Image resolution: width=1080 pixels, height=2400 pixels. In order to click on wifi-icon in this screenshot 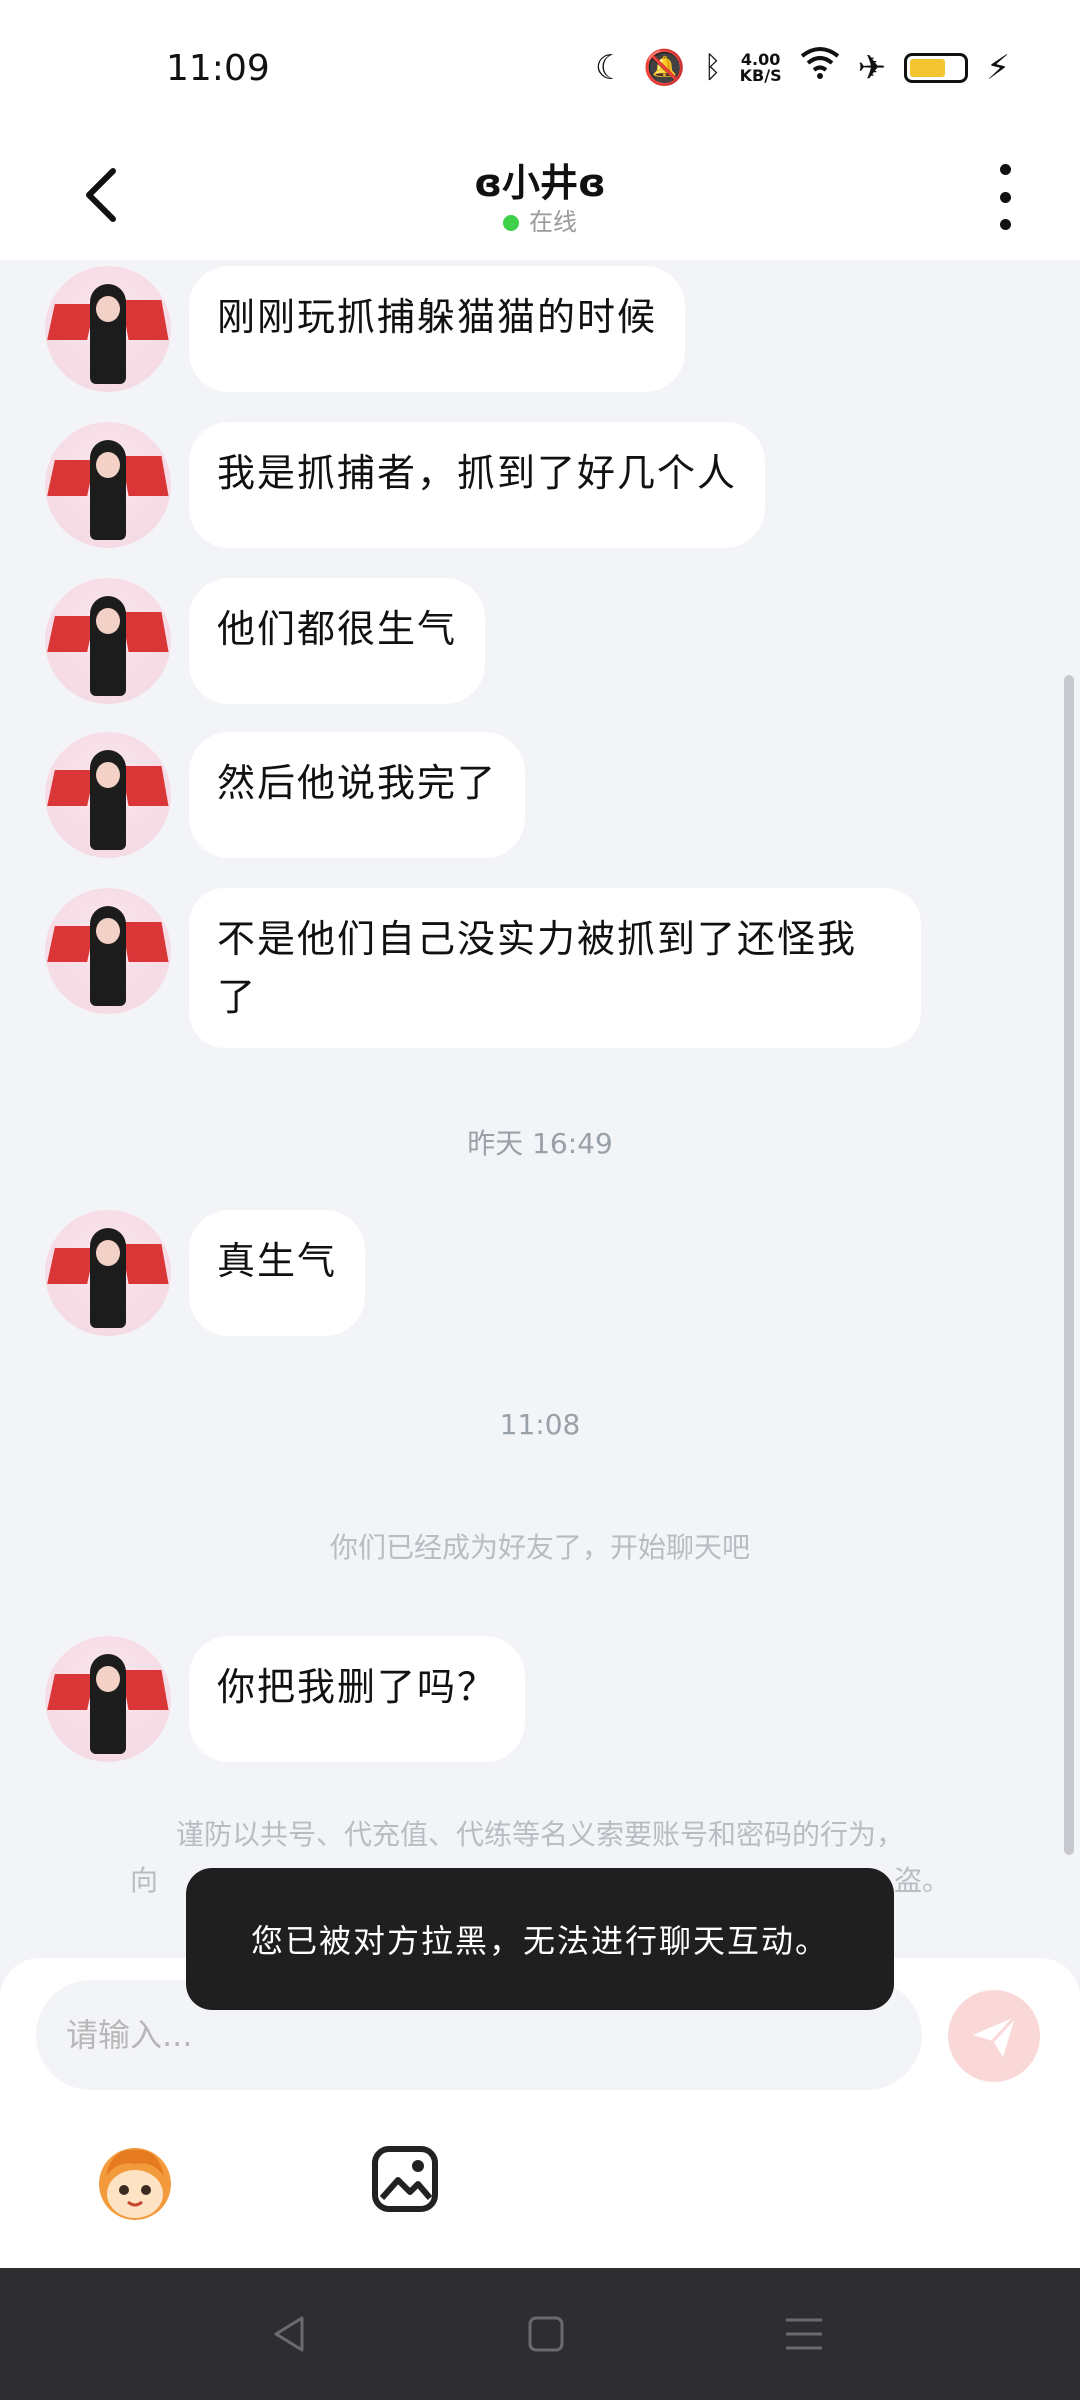, I will do `click(820, 67)`.